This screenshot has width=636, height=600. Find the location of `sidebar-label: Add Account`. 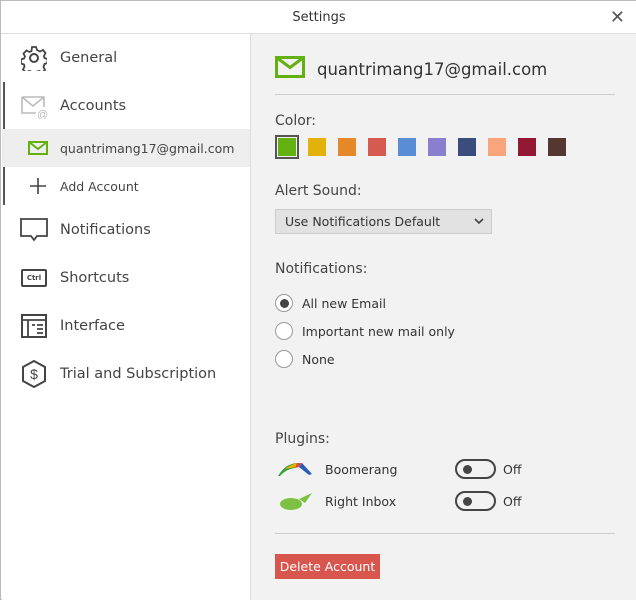

sidebar-label: Add Account is located at coordinates (99, 186).